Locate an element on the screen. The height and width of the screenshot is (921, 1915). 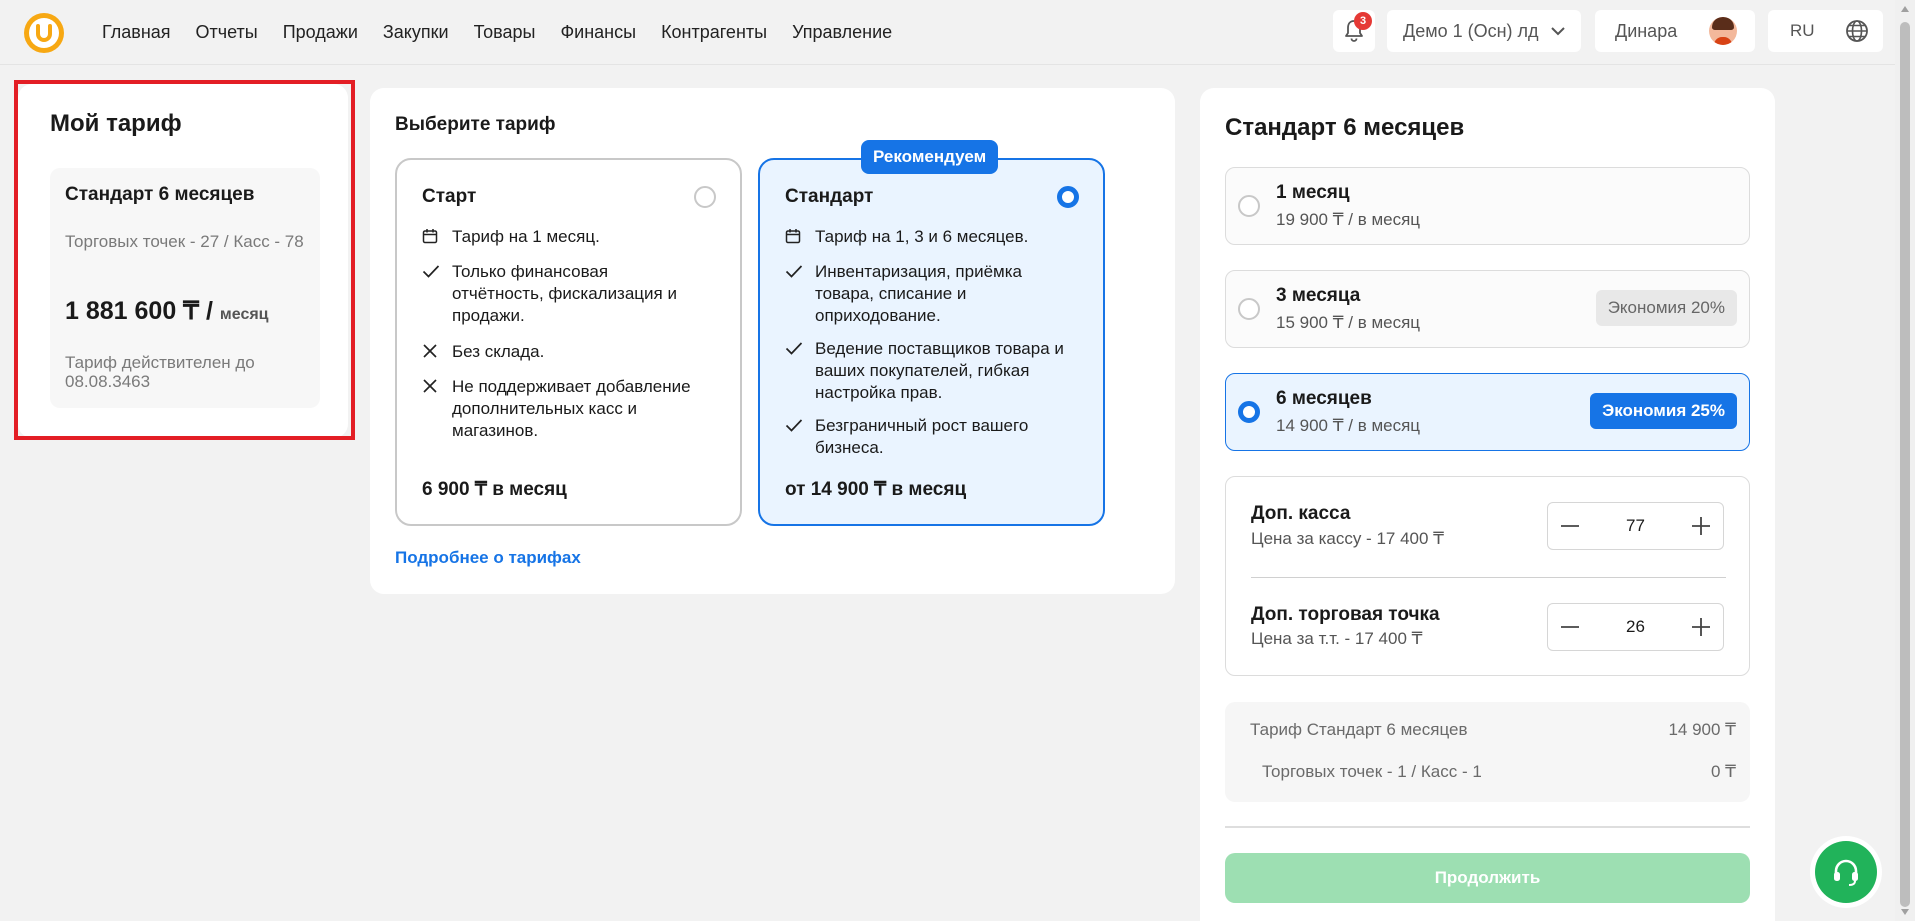
addon-title: Доп. торговая точка is located at coordinates (1345, 614).